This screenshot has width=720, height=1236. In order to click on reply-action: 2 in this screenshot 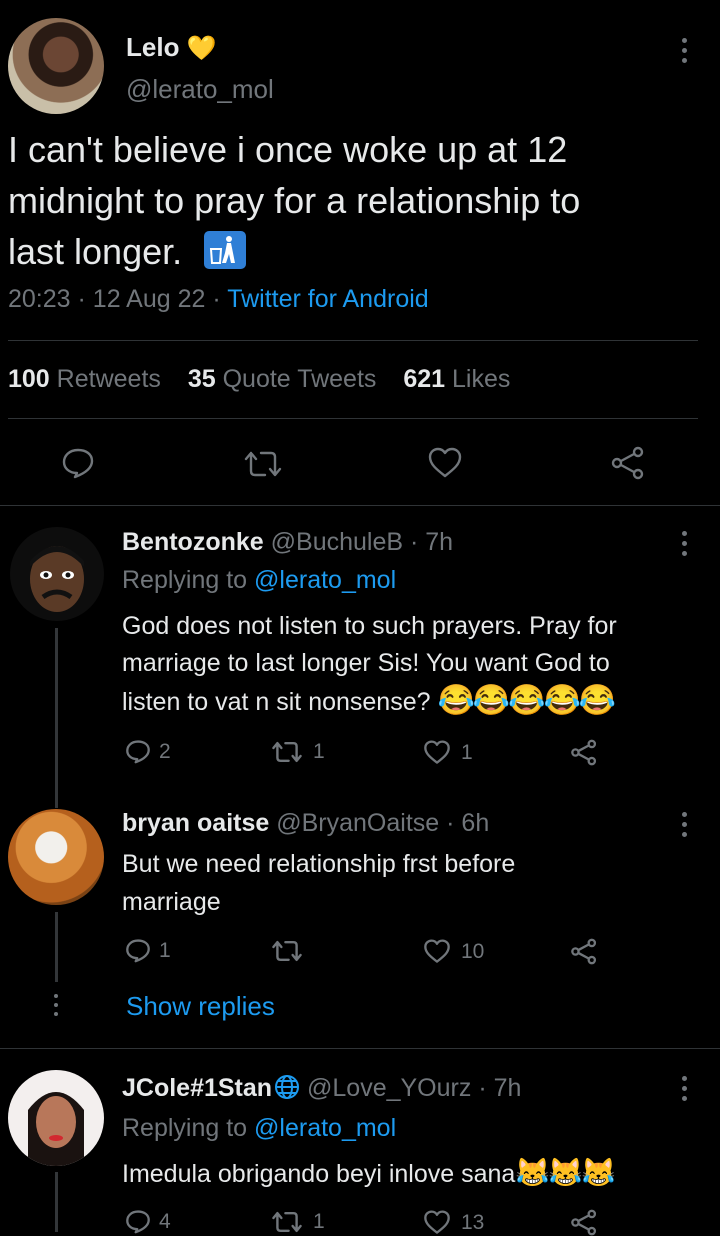, I will do `click(148, 751)`.